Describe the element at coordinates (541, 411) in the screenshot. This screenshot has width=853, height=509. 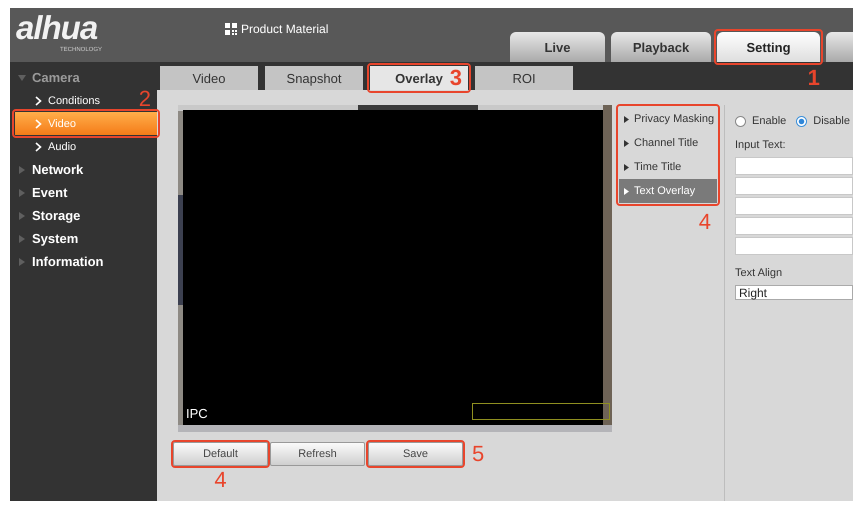
I see `text-overlay-region` at that location.